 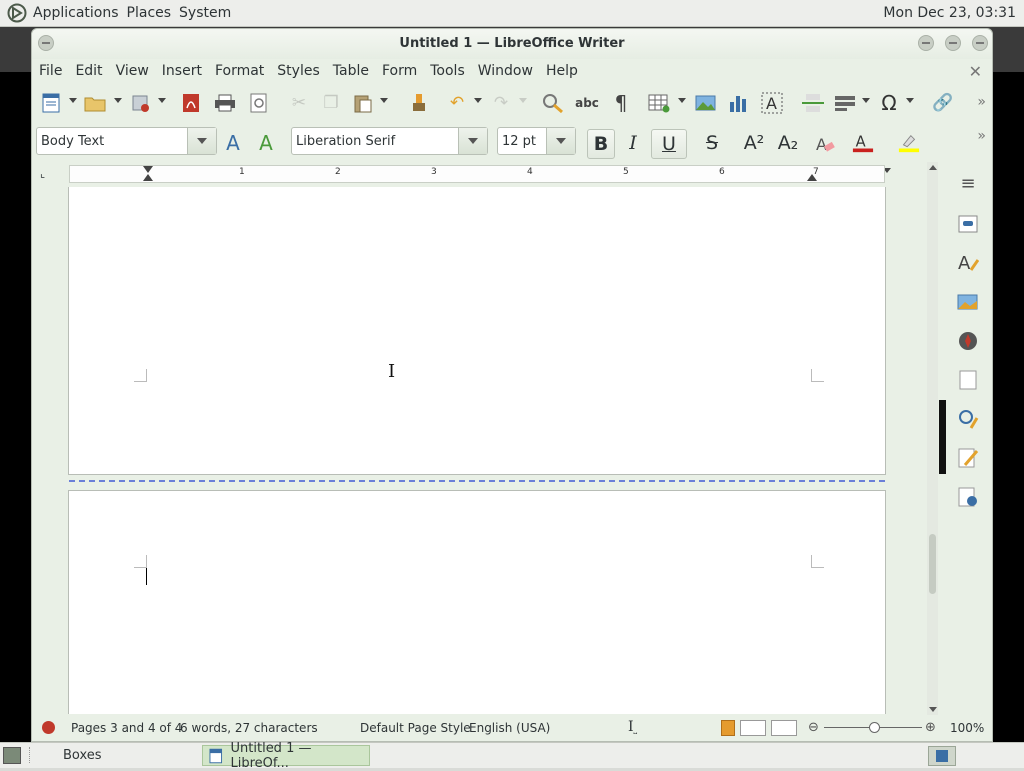 I want to click on toolbar-overflow-icon: », so click(x=981, y=102).